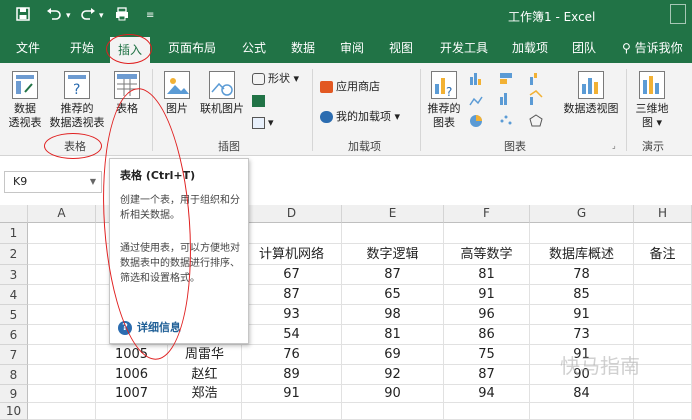 This screenshot has width=692, height=420. Describe the element at coordinates (132, 411) in the screenshot. I see `cell-B10` at that location.